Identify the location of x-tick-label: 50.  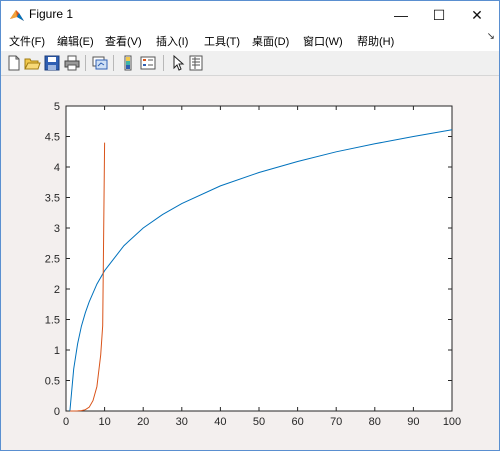
(259, 422).